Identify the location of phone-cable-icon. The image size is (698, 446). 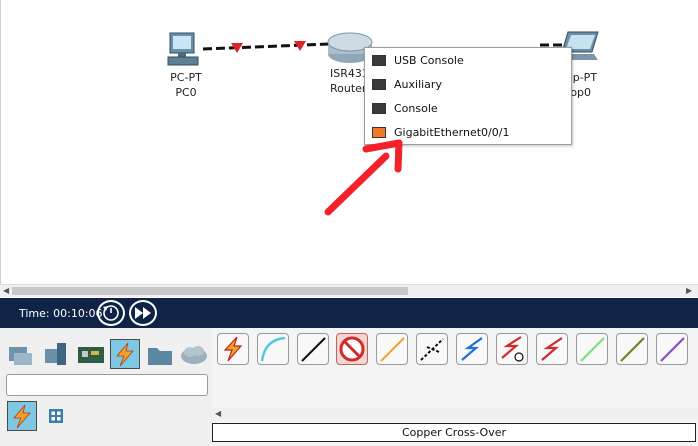
(432, 349).